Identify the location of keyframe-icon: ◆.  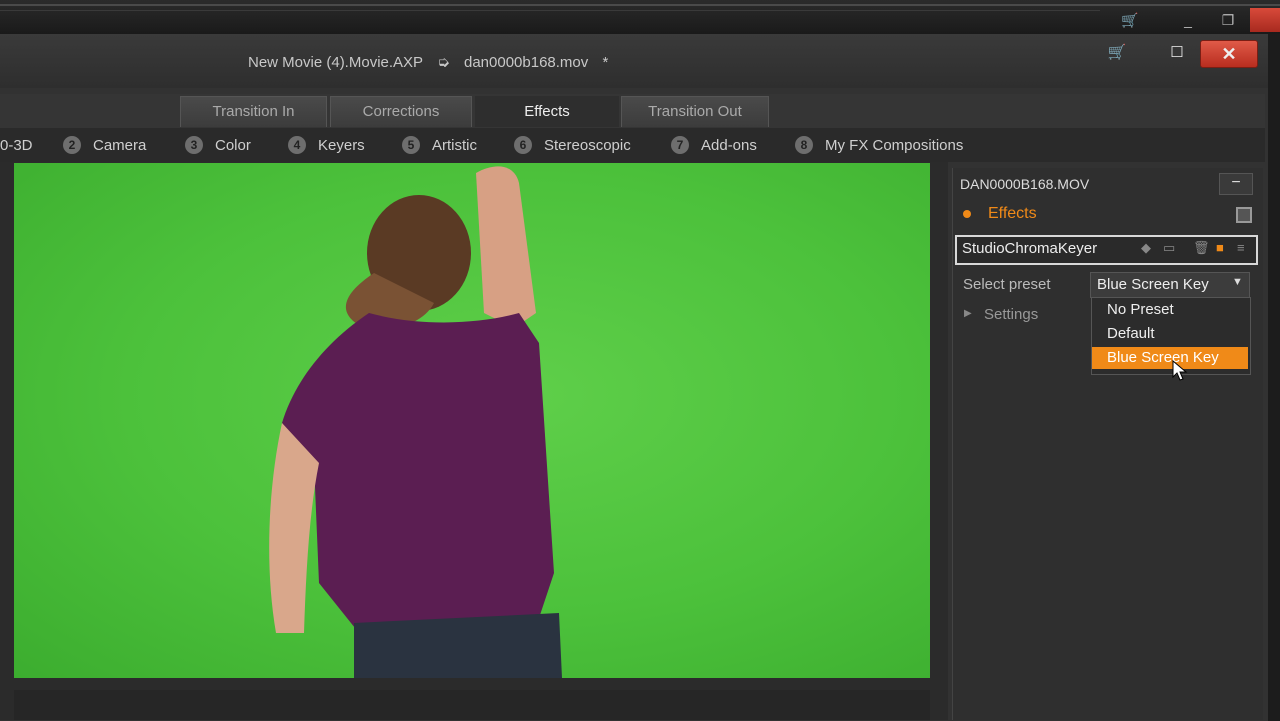
(1146, 248).